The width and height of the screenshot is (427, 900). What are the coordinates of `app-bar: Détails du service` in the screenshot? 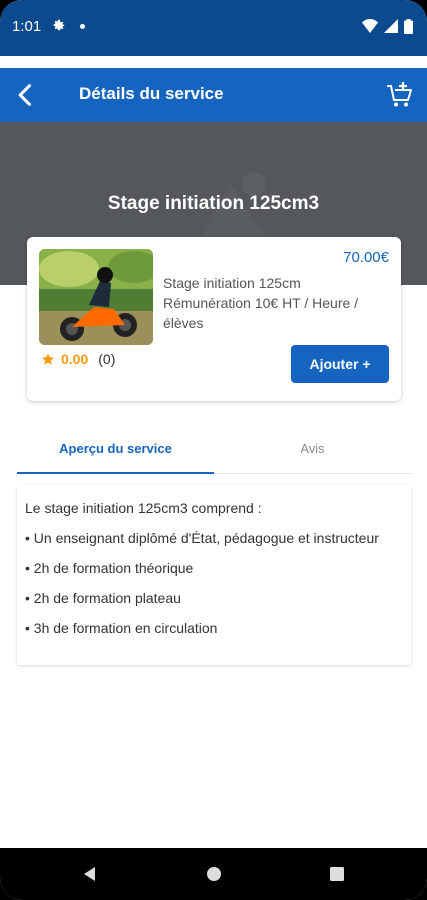 It's located at (213, 95).